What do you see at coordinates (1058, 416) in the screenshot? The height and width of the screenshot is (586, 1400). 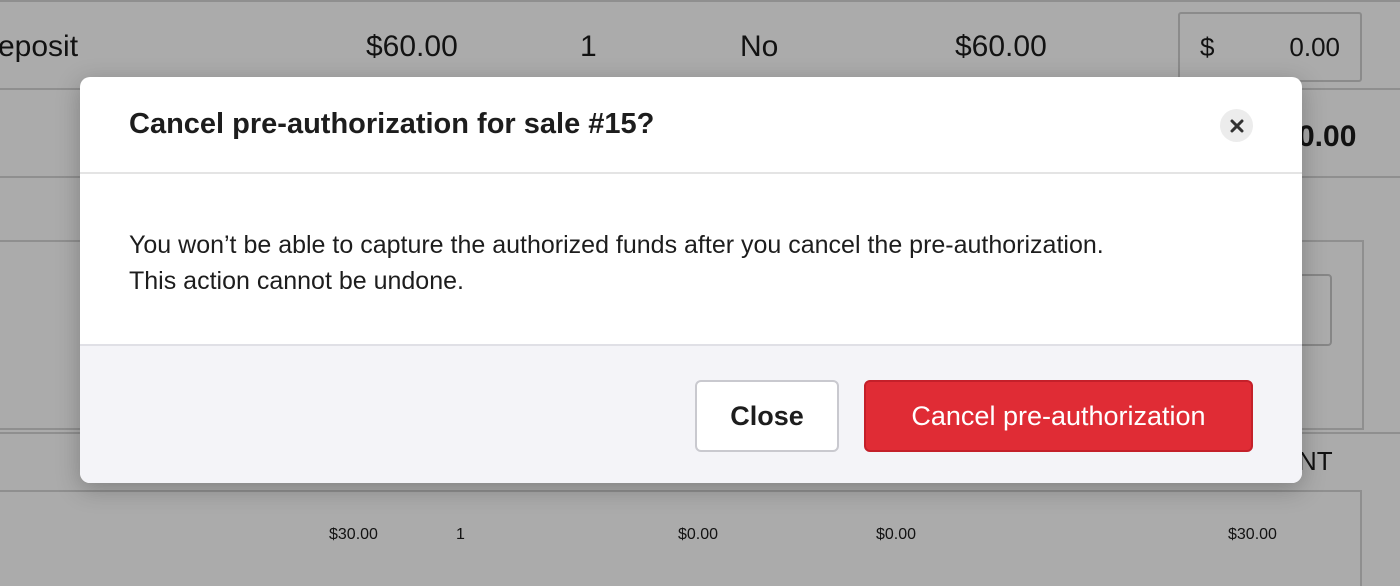 I see `cancel-preauth-button: Cancel pre-authorization` at bounding box center [1058, 416].